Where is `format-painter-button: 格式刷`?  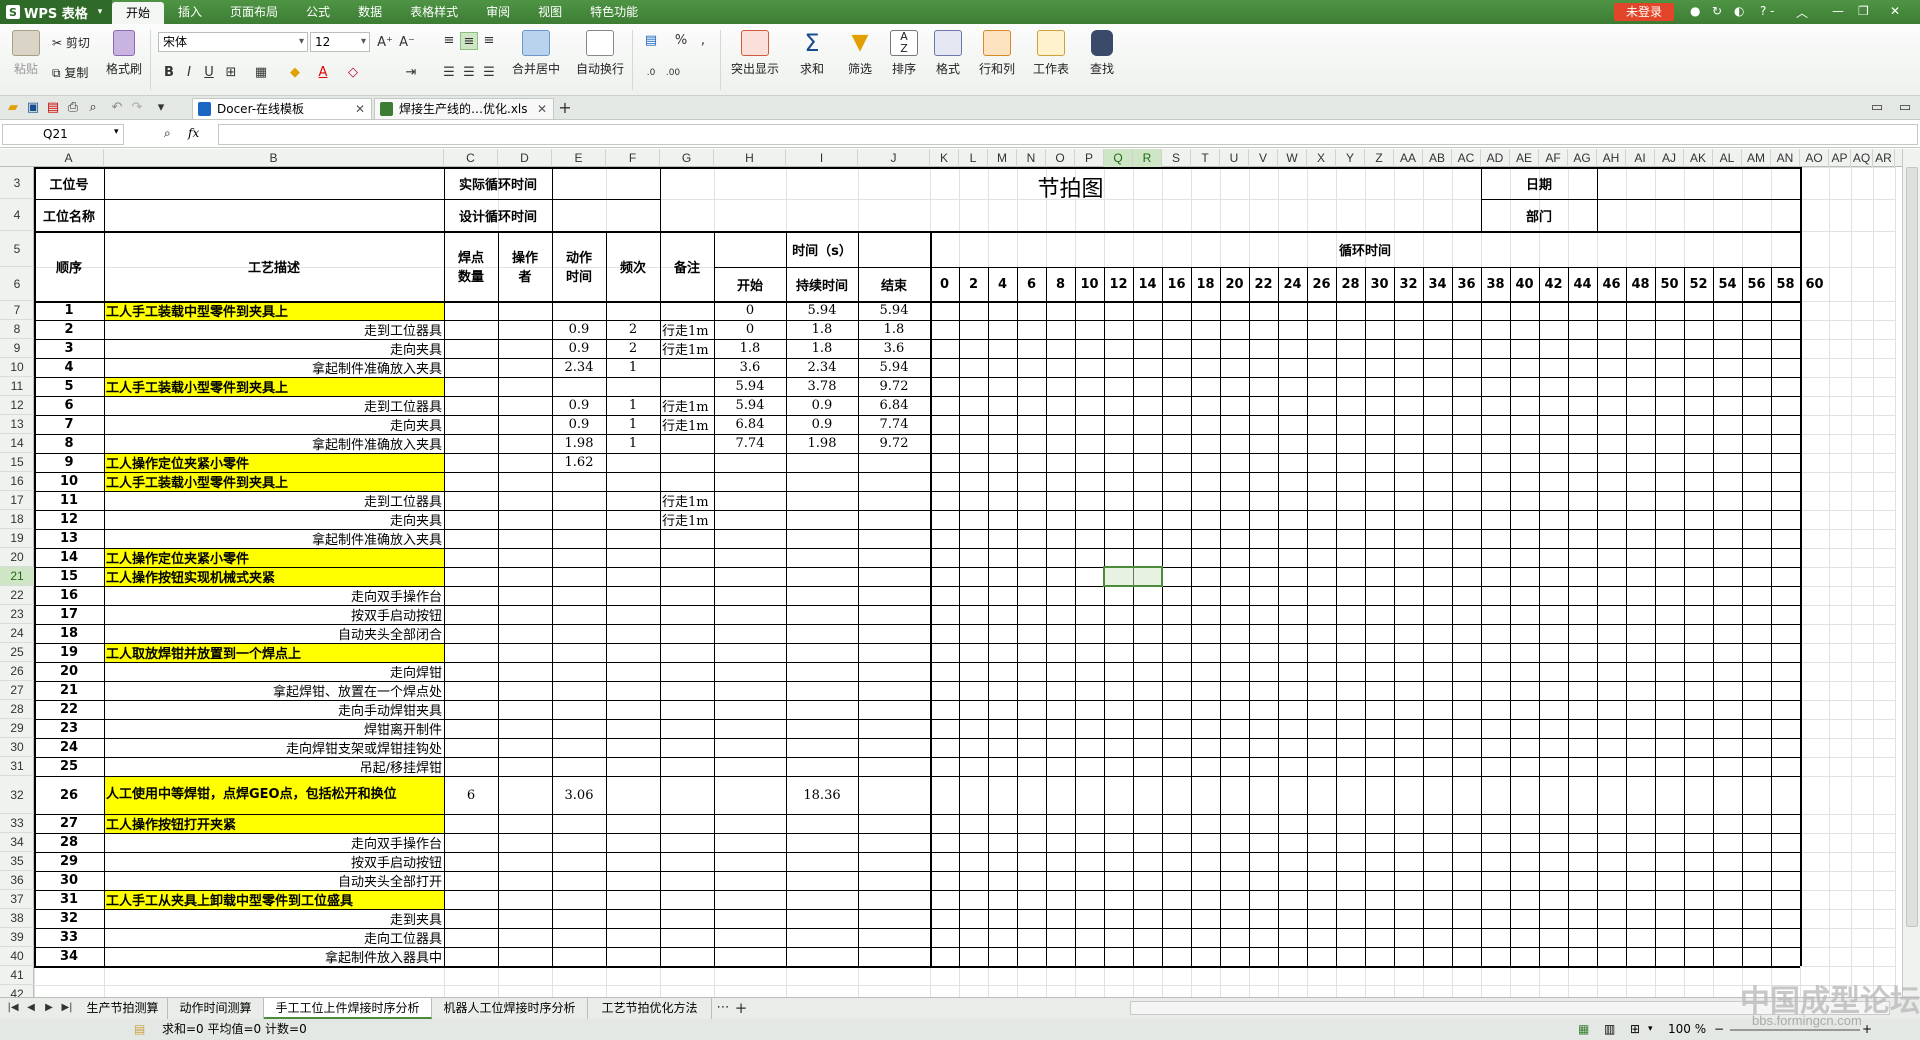
format-painter-button: 格式刷 is located at coordinates (124, 53).